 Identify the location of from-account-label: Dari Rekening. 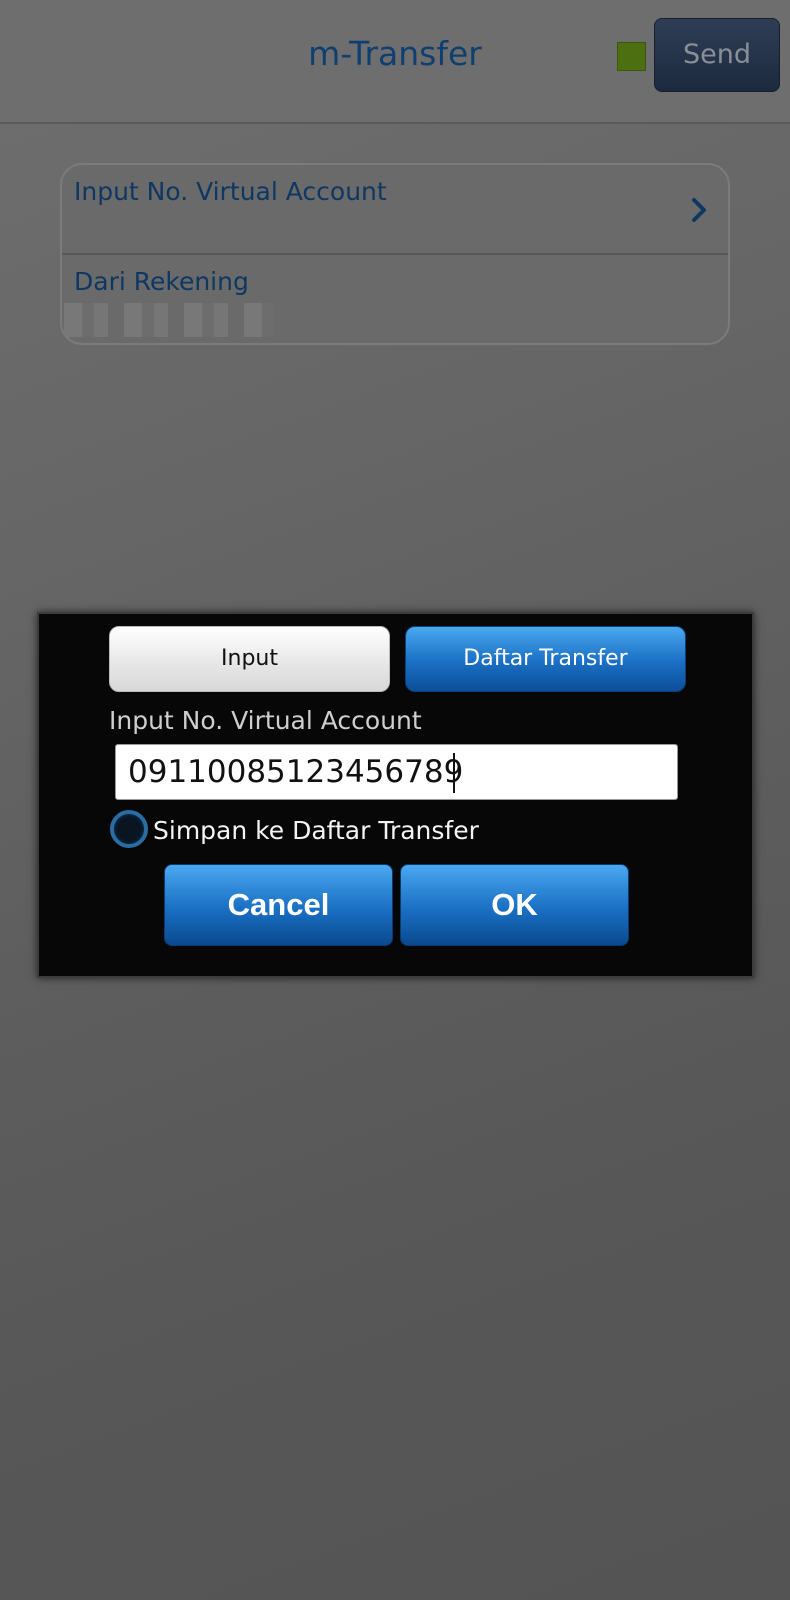
(161, 281).